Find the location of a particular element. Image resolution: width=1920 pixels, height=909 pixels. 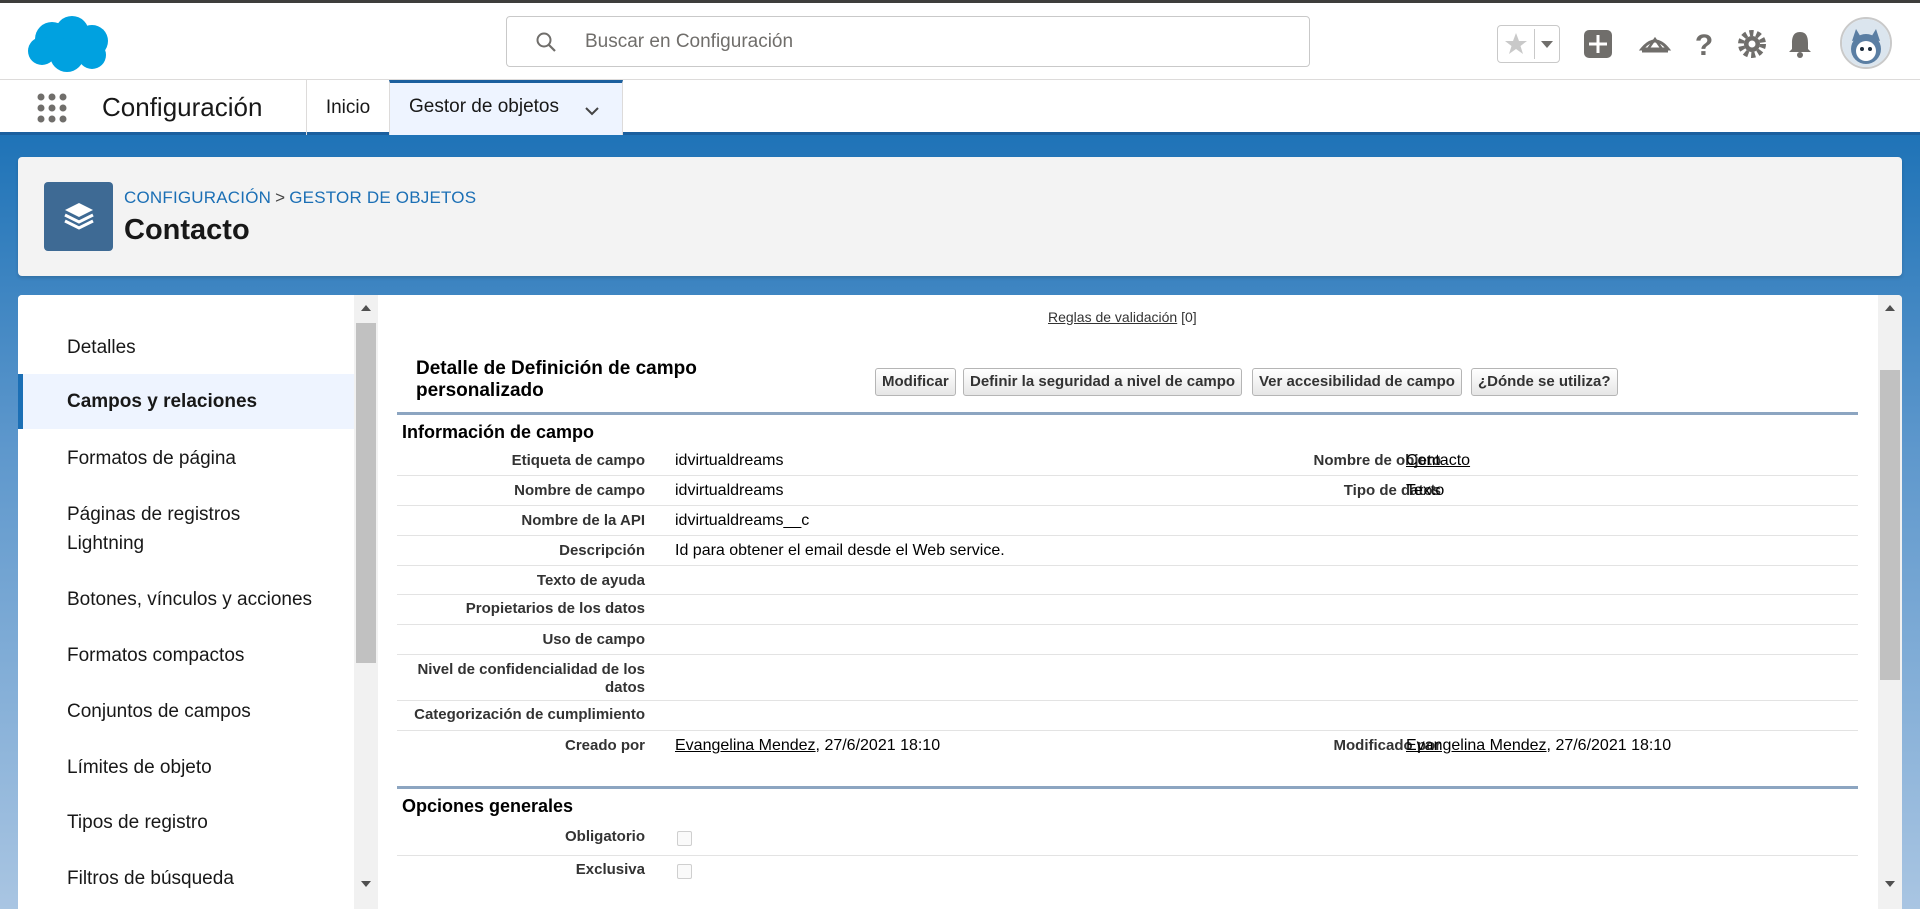

layers-icon is located at coordinates (79, 216).